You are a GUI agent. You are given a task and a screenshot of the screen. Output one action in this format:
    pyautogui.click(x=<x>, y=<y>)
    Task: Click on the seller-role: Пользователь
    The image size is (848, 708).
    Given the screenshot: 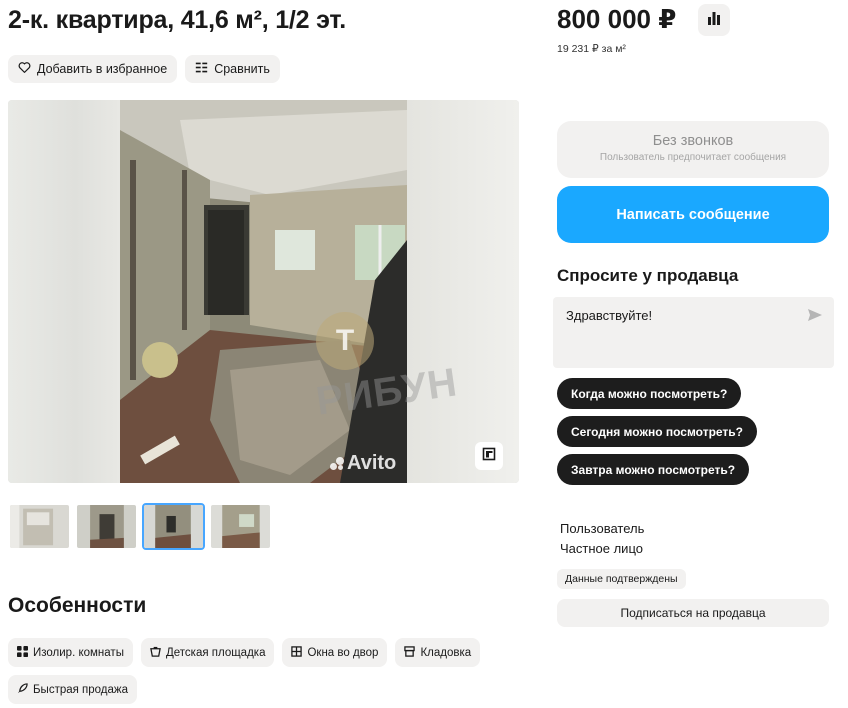 What is the action you would take?
    pyautogui.click(x=602, y=528)
    